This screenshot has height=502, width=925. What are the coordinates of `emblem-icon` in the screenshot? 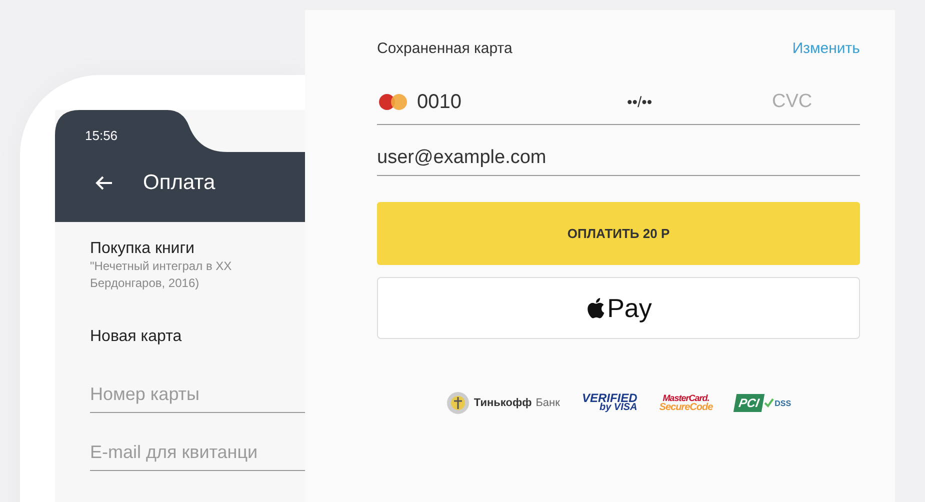 It's located at (458, 403).